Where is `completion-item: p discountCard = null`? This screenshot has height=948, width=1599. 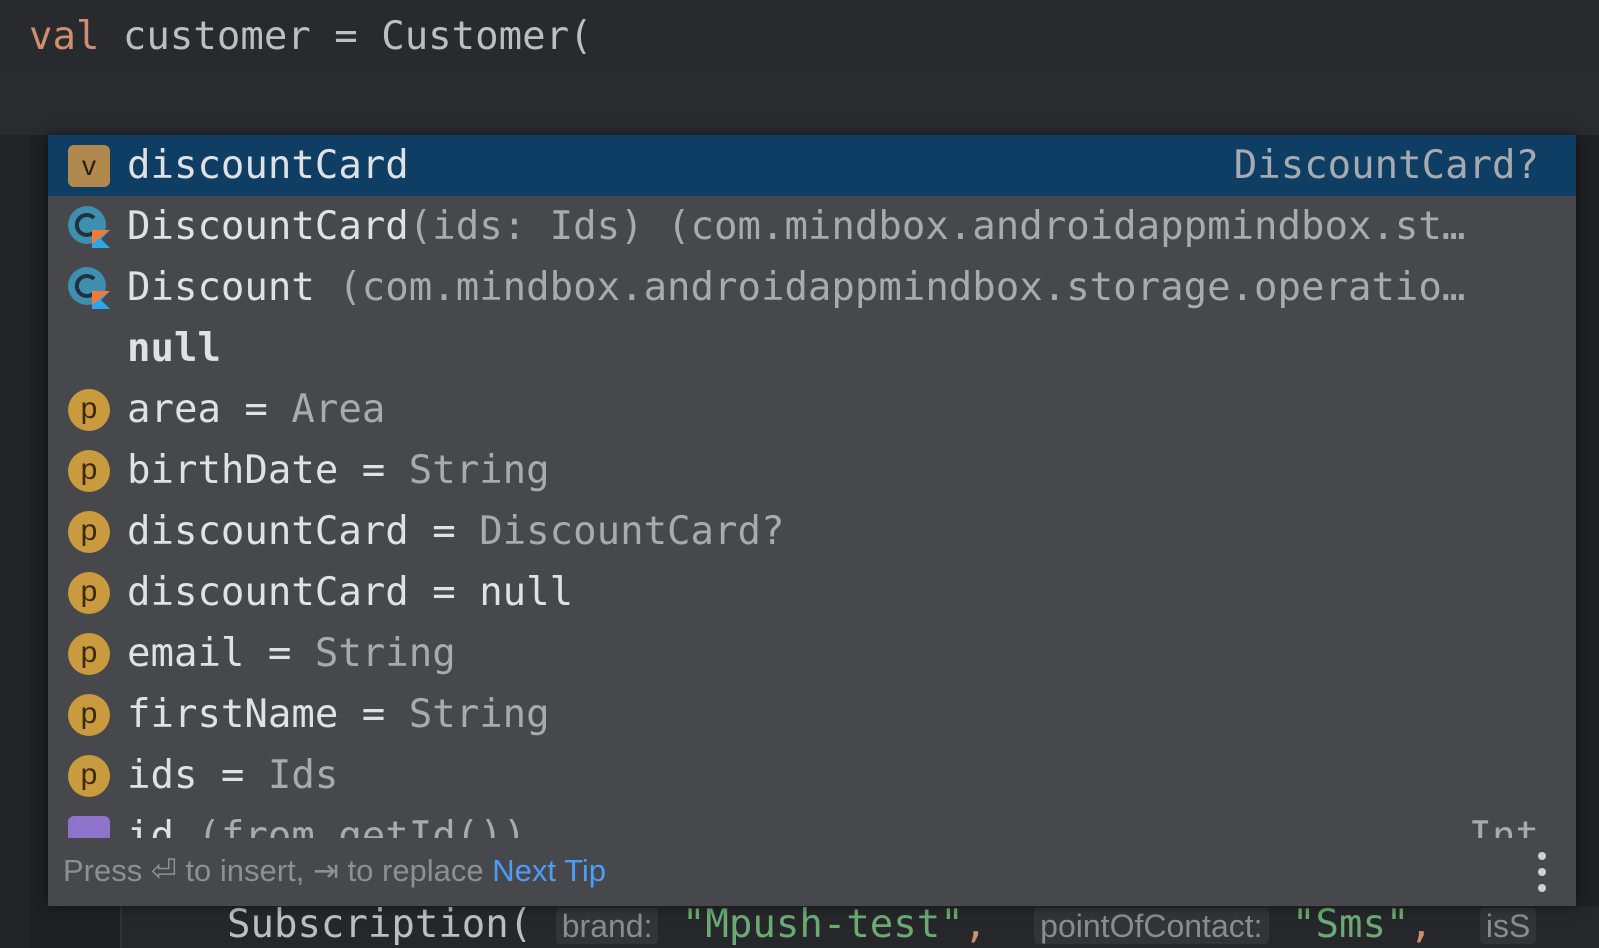
completion-item: p discountCard = null is located at coordinates (812, 592).